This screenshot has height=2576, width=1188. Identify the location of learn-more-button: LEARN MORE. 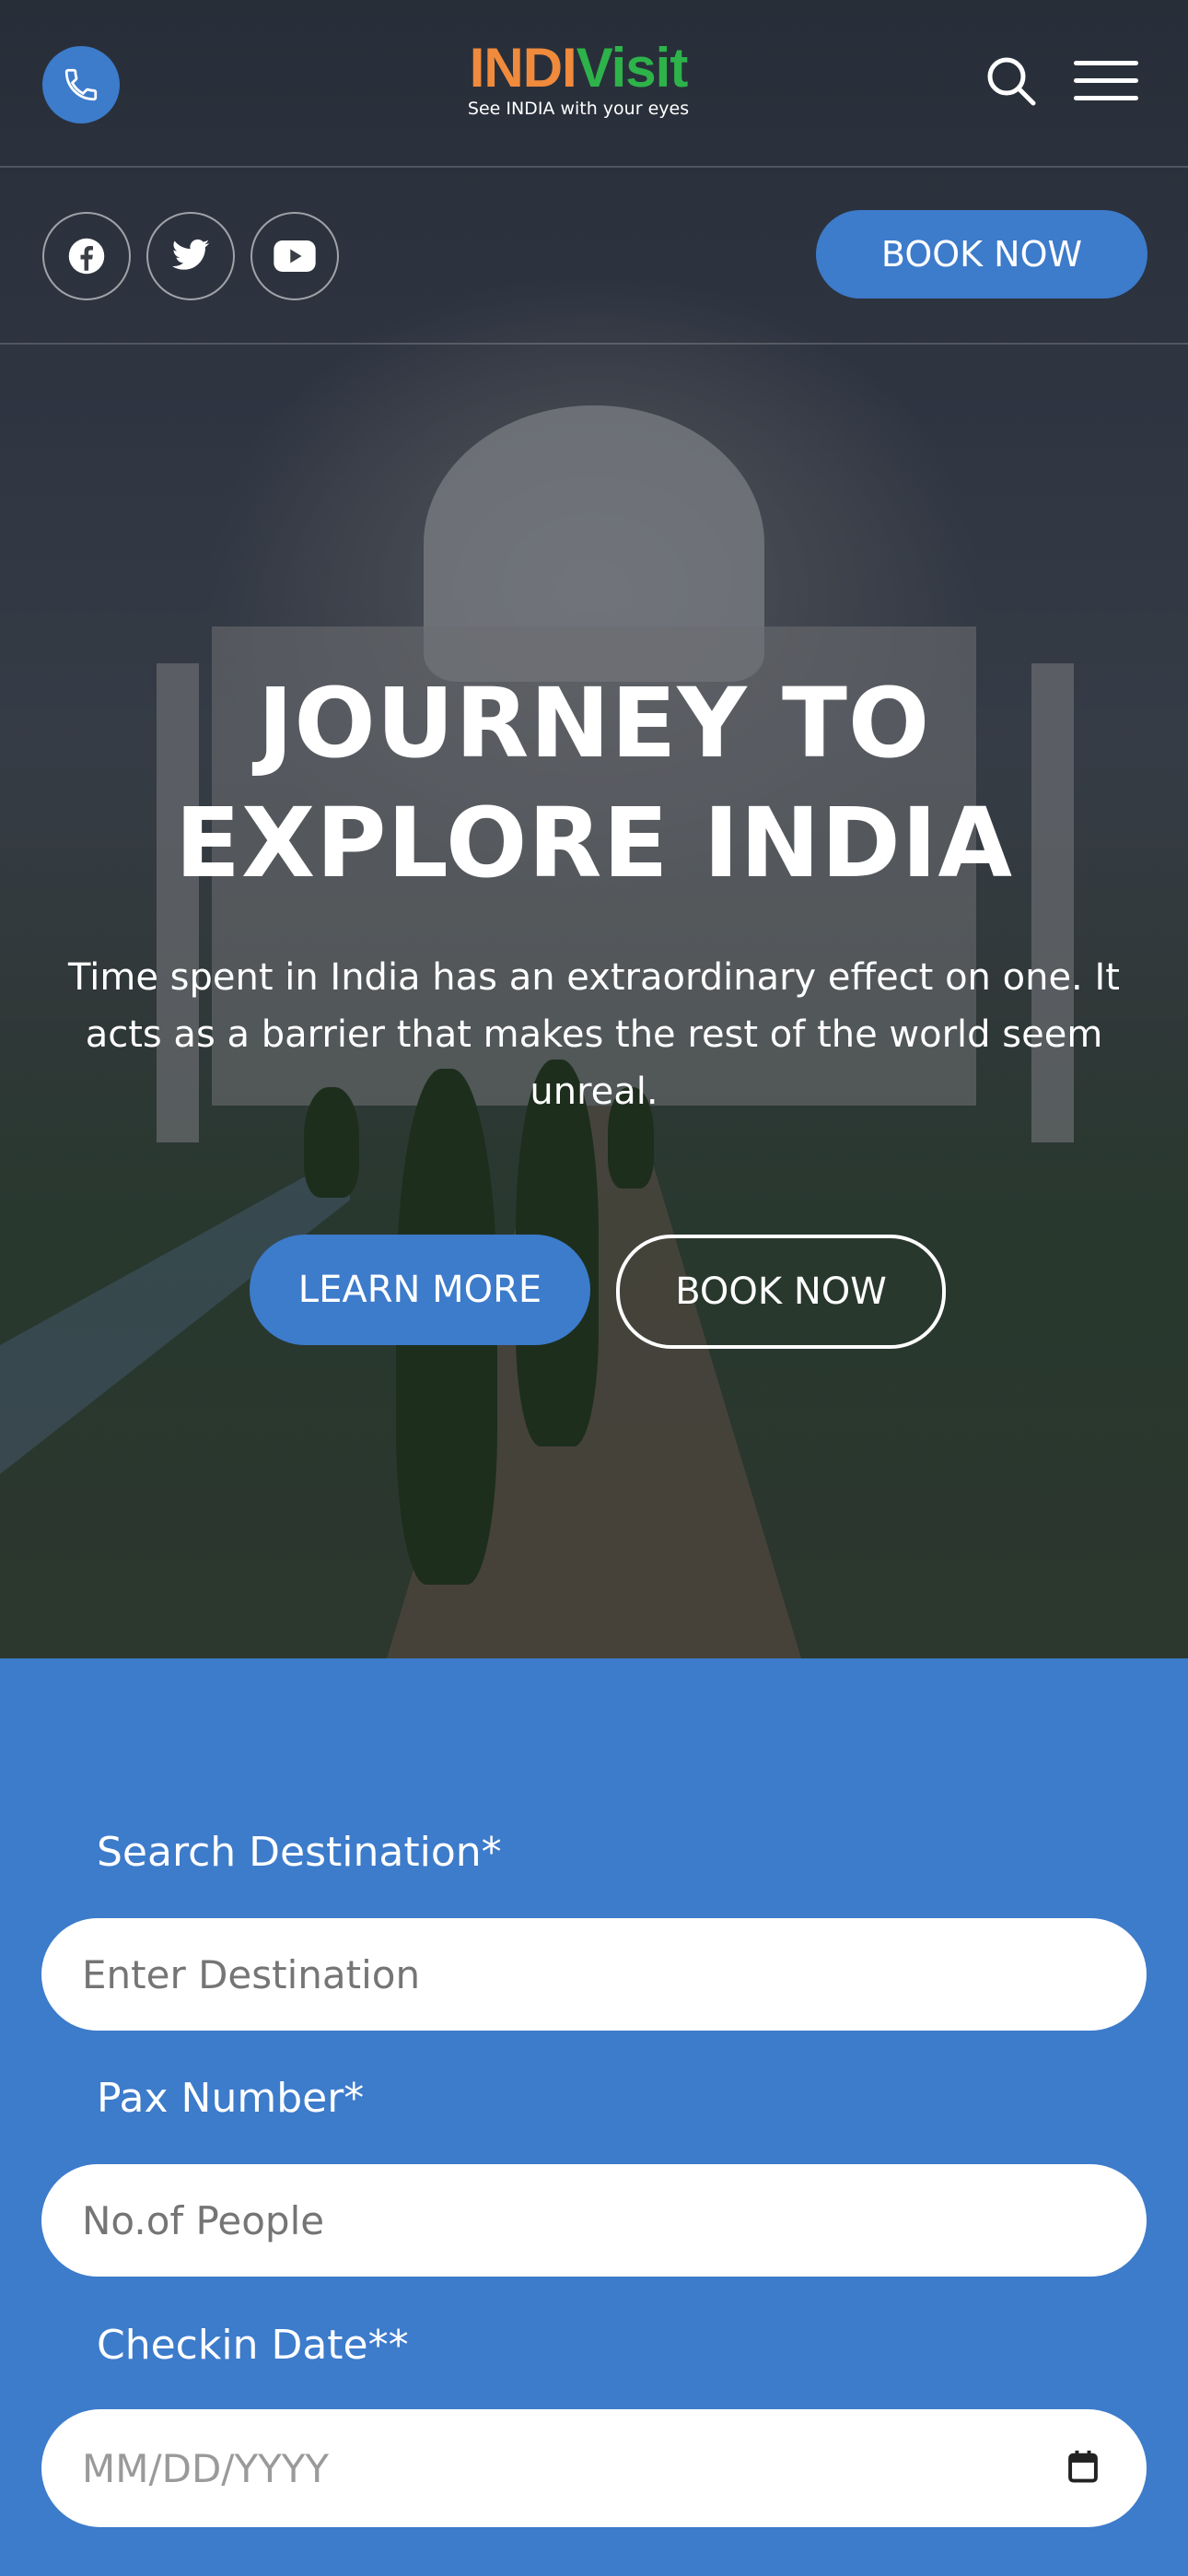
(420, 1290).